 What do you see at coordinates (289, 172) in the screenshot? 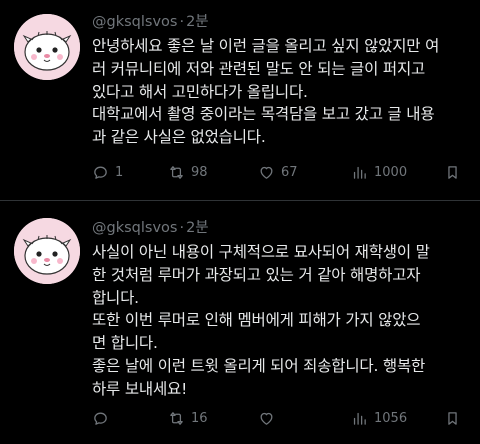
I see `like-count: 67` at bounding box center [289, 172].